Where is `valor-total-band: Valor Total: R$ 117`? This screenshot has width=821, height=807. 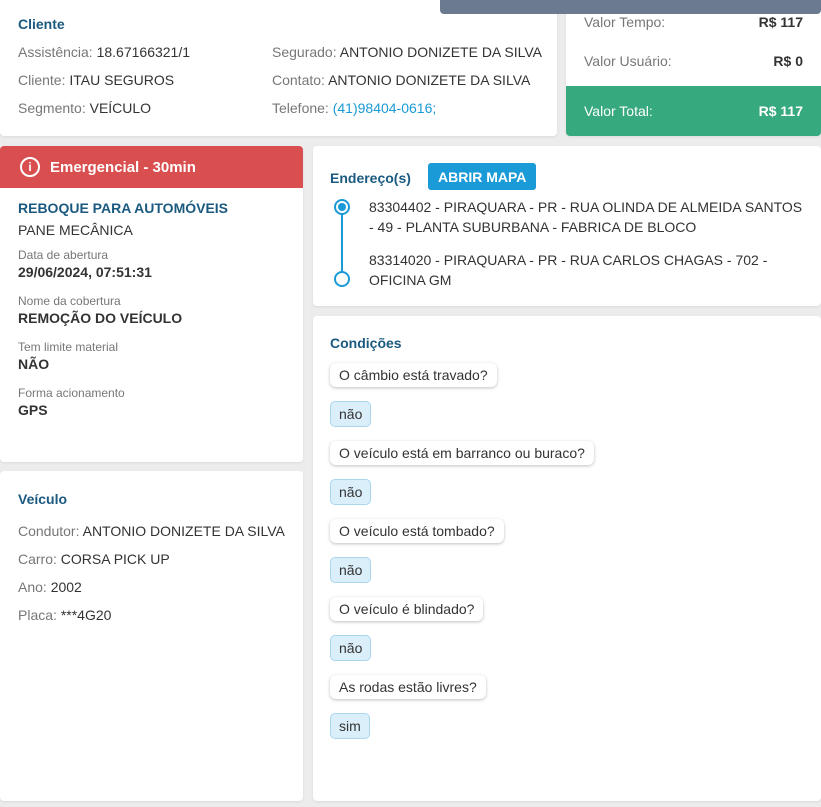
valor-total-band: Valor Total: R$ 117 is located at coordinates (693, 111).